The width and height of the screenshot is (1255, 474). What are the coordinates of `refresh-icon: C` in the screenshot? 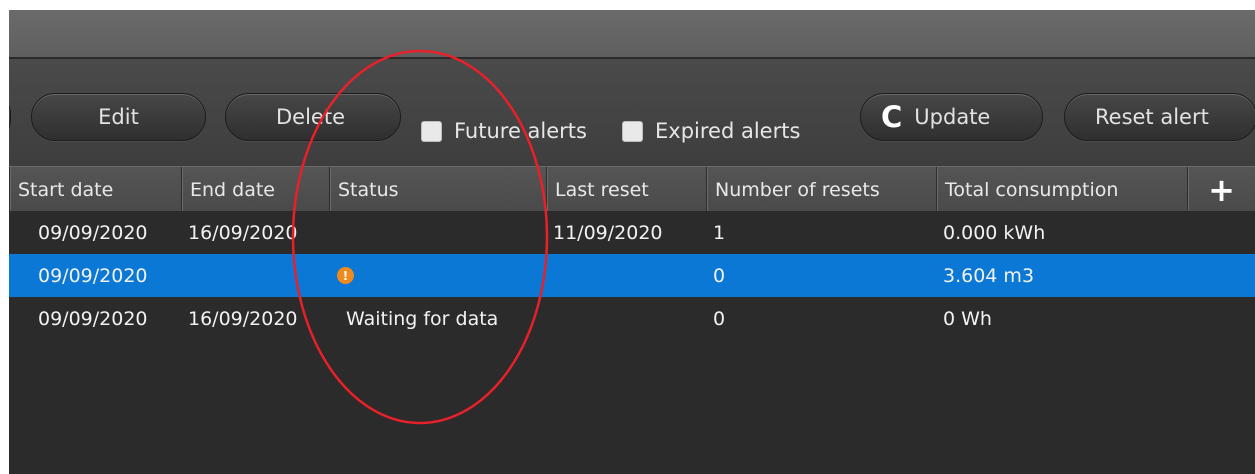 It's located at (892, 116).